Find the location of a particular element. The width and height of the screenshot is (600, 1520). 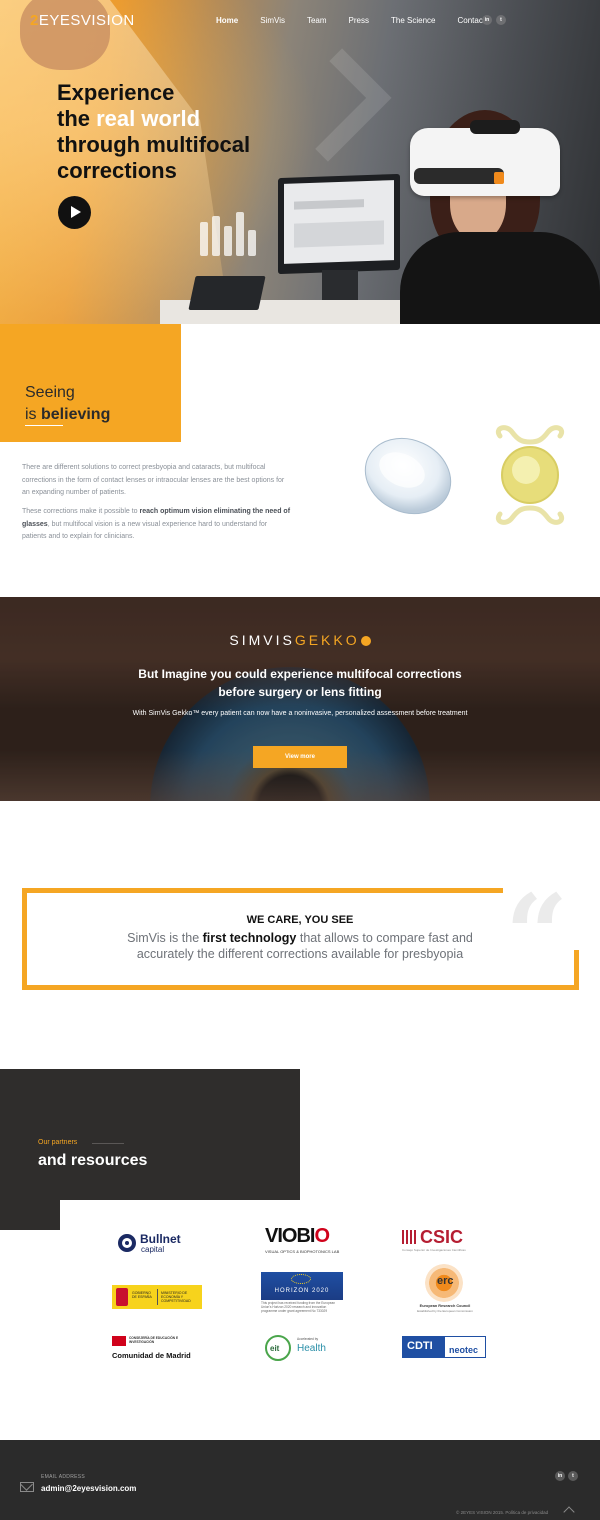

nav-link-home: Home is located at coordinates (227, 20).